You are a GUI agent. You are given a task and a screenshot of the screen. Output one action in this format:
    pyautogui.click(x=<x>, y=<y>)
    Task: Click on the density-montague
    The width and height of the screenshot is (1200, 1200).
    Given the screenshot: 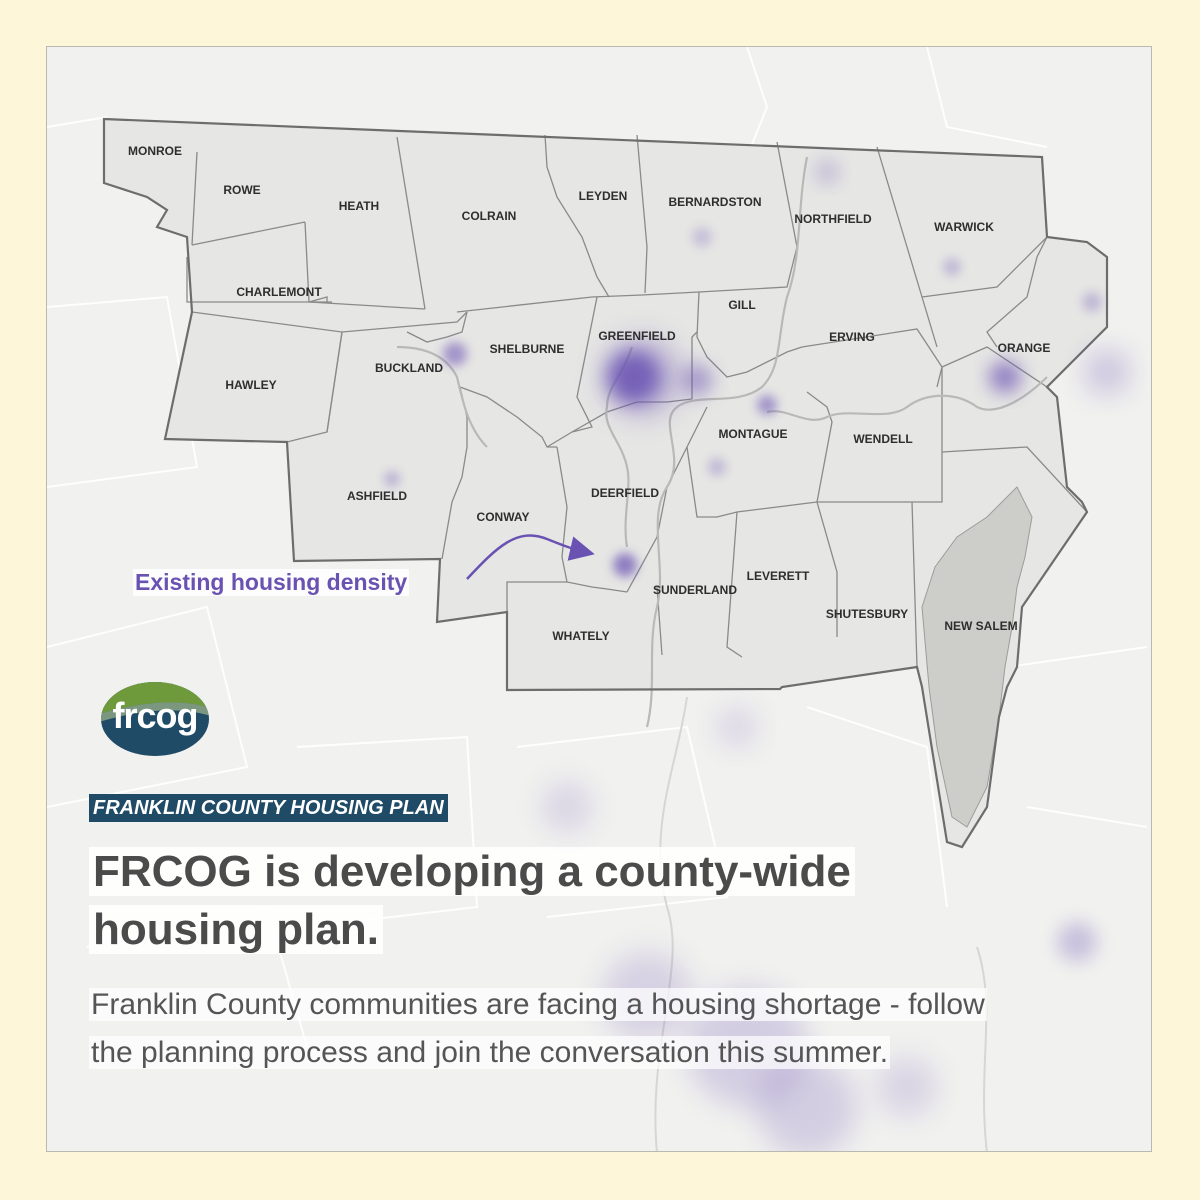 What is the action you would take?
    pyautogui.click(x=767, y=405)
    